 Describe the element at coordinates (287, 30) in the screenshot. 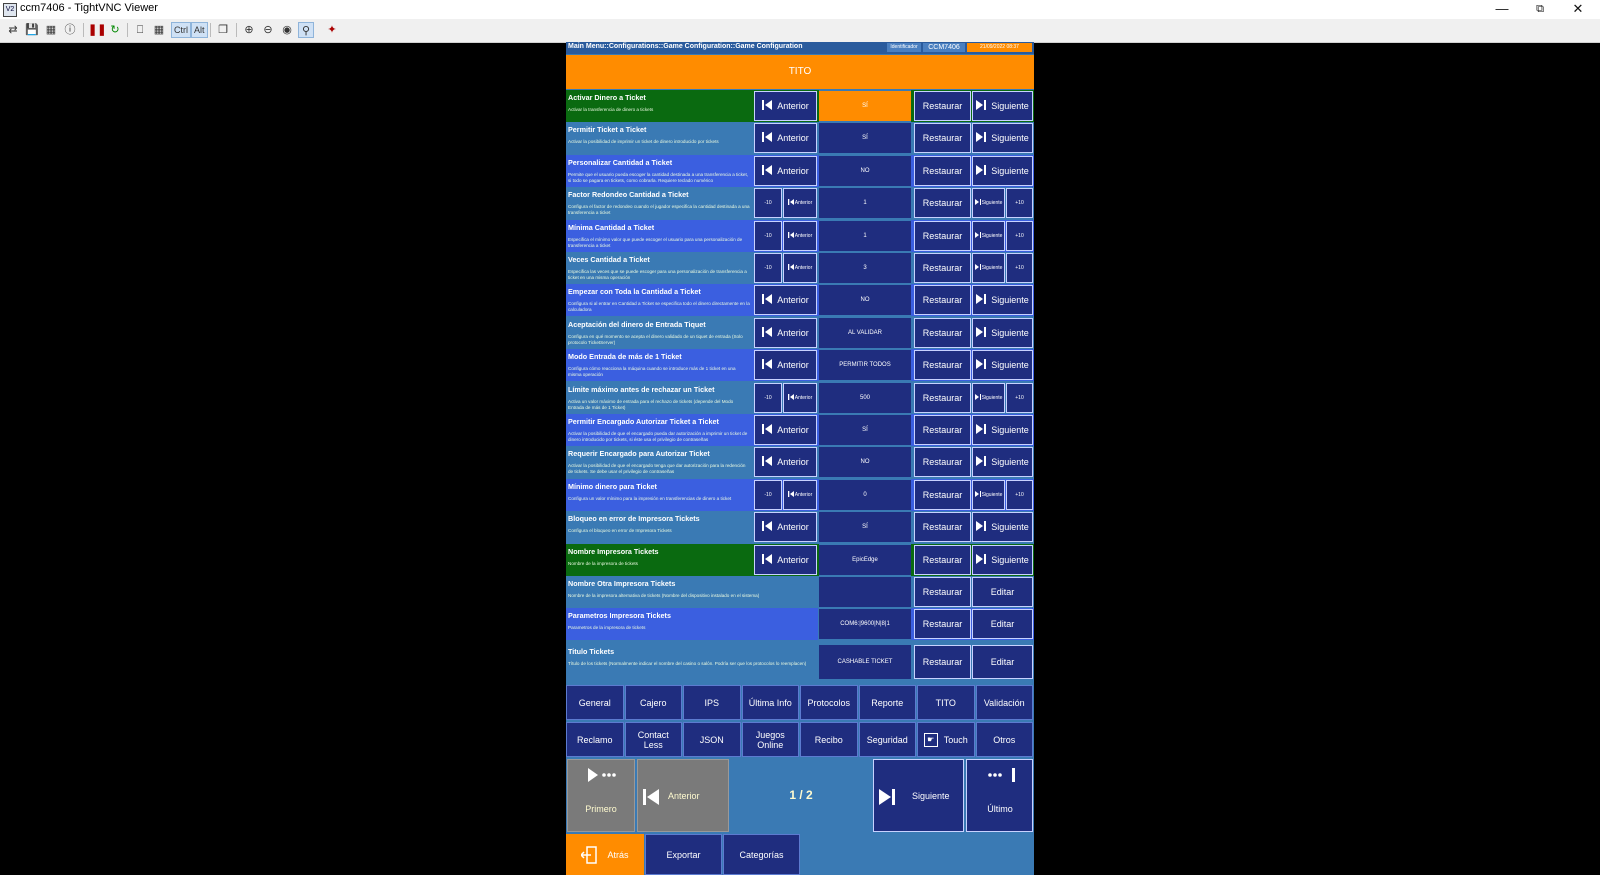

I see `zoom-100-icon: ◉` at that location.